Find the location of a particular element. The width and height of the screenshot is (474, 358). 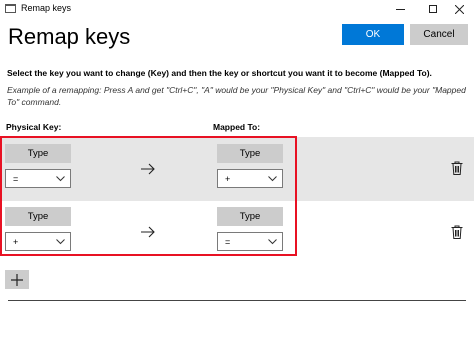

add-remap-button is located at coordinates (17, 279).